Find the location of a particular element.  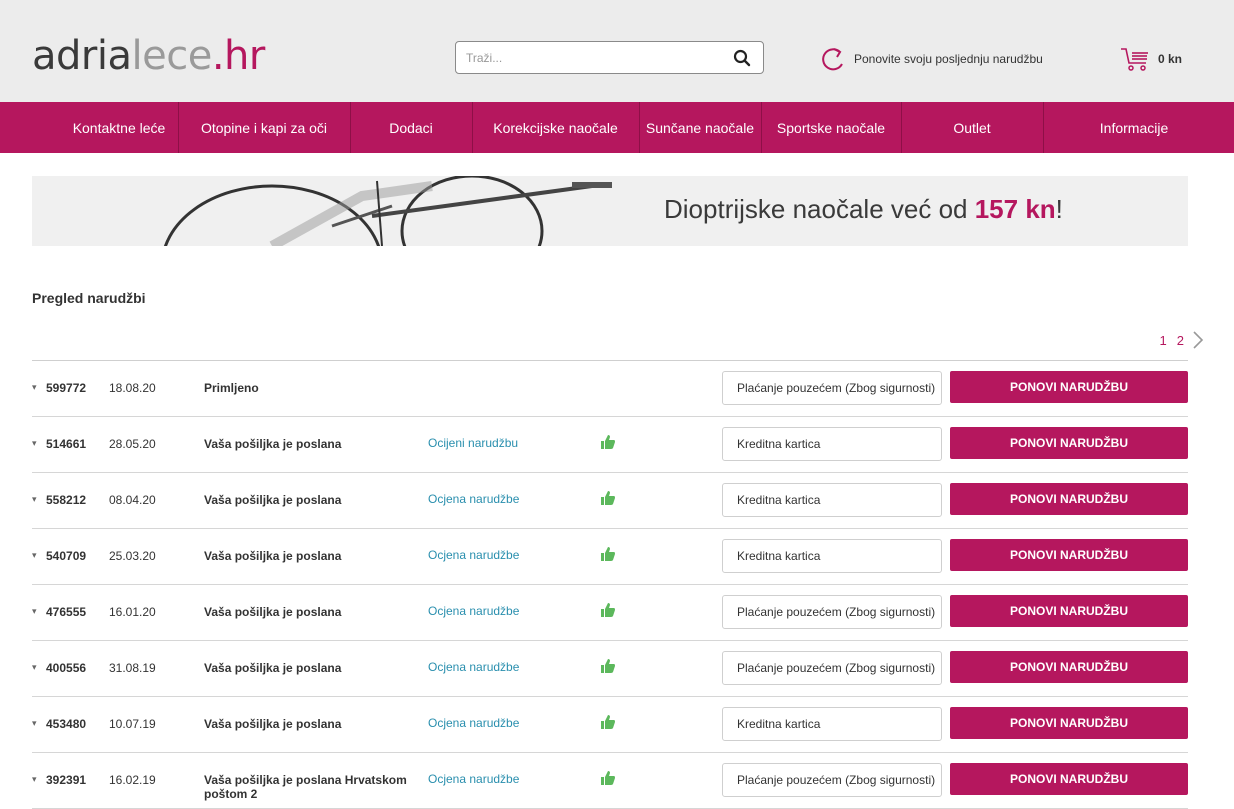

glasses-image is located at coordinates (387, 211).